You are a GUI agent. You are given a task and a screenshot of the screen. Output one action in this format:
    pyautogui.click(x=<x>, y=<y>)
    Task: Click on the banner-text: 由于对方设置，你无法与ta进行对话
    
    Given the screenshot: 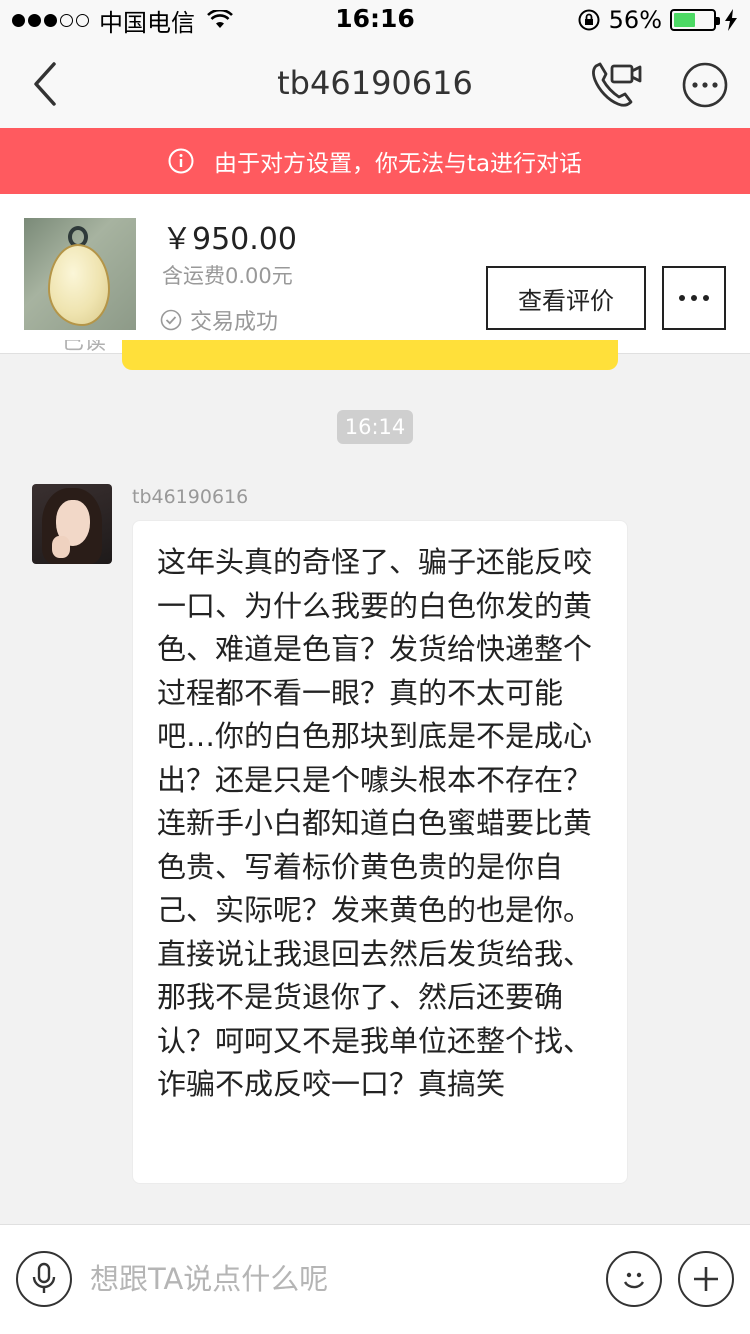 What is the action you would take?
    pyautogui.click(x=398, y=164)
    